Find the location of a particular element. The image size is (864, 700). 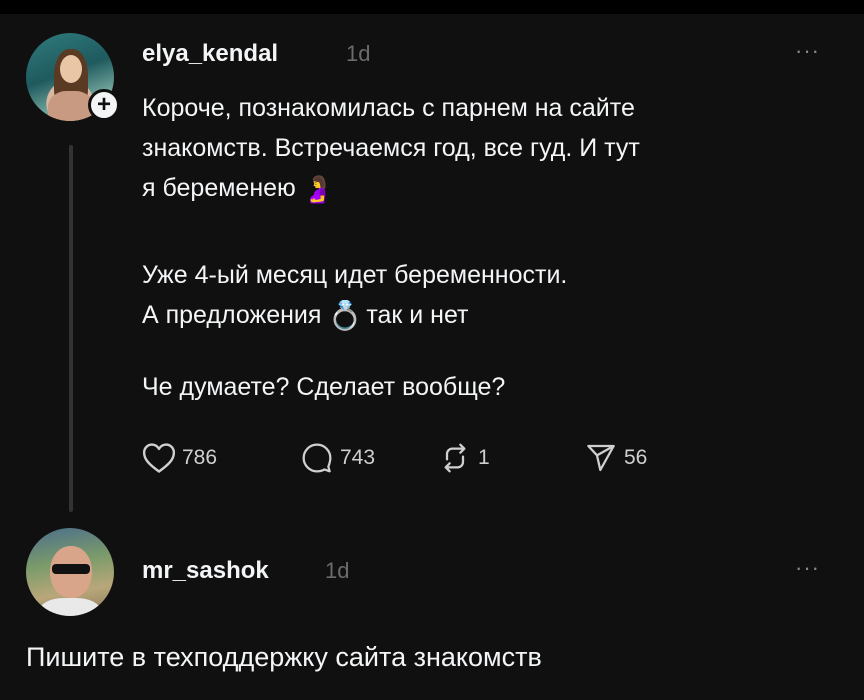

post-line-text: я беременею is located at coordinates (219, 188).